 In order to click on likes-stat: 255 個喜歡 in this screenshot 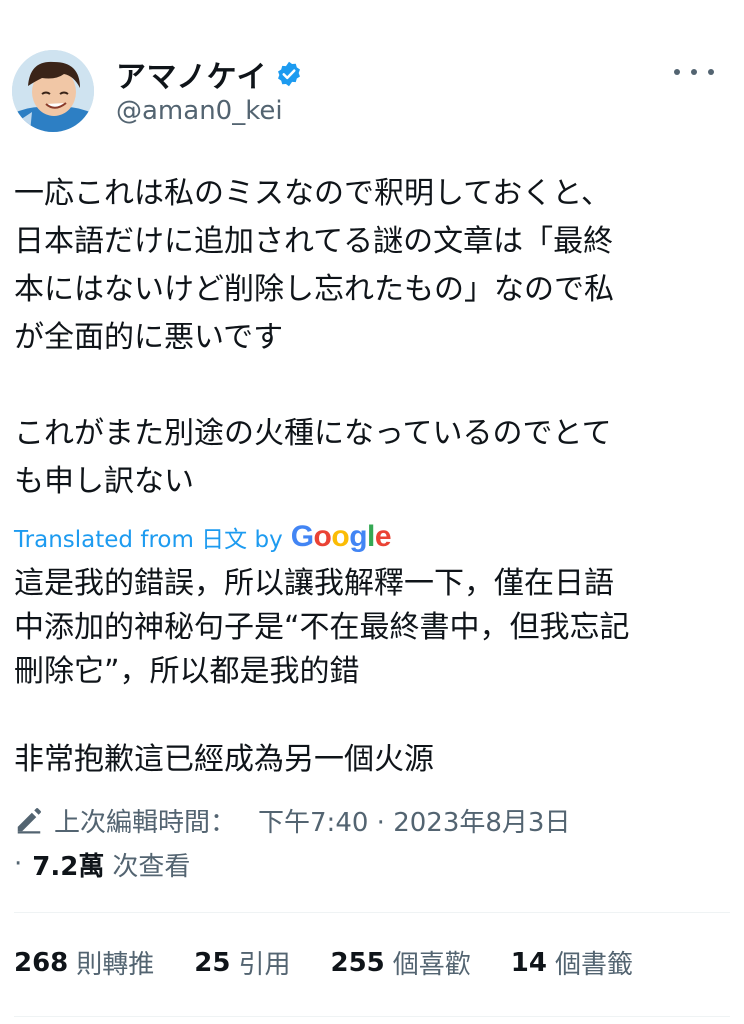, I will do `click(401, 962)`.